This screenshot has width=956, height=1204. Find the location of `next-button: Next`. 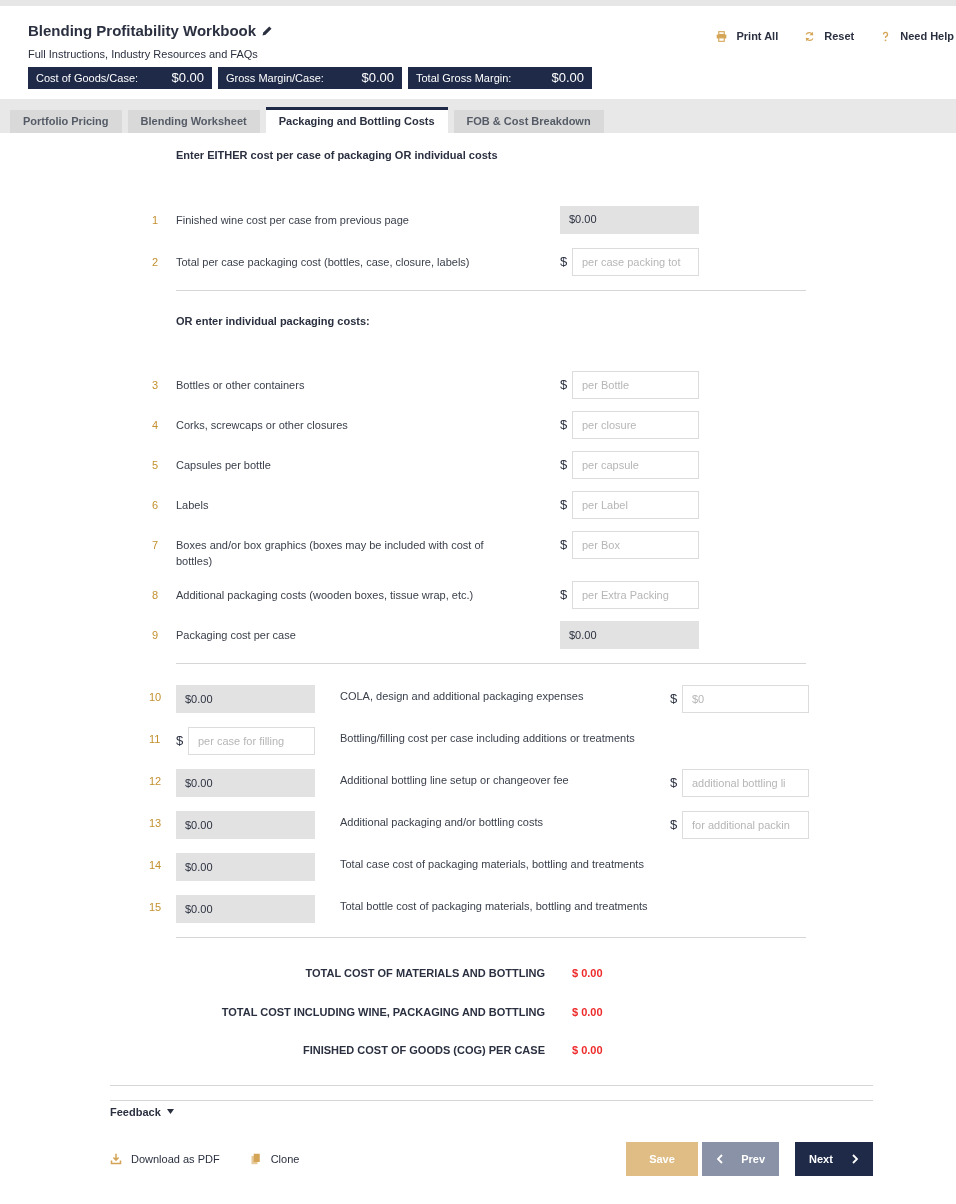

next-button: Next is located at coordinates (834, 1159).